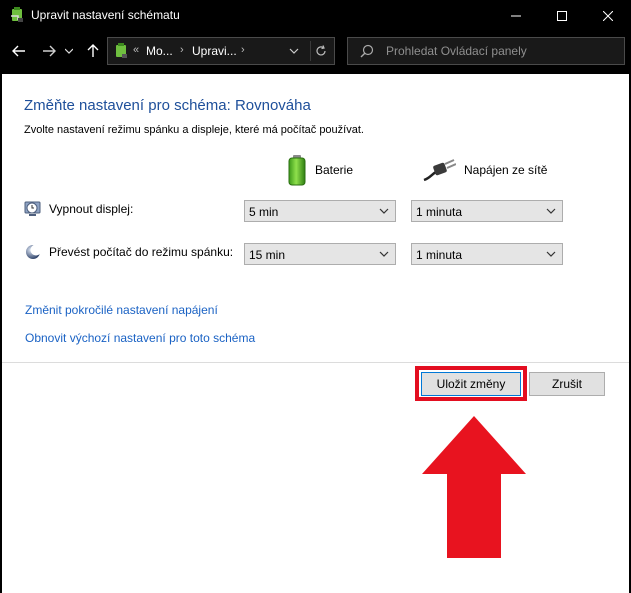  Describe the element at coordinates (562, 16) in the screenshot. I see `maximize-button` at that location.